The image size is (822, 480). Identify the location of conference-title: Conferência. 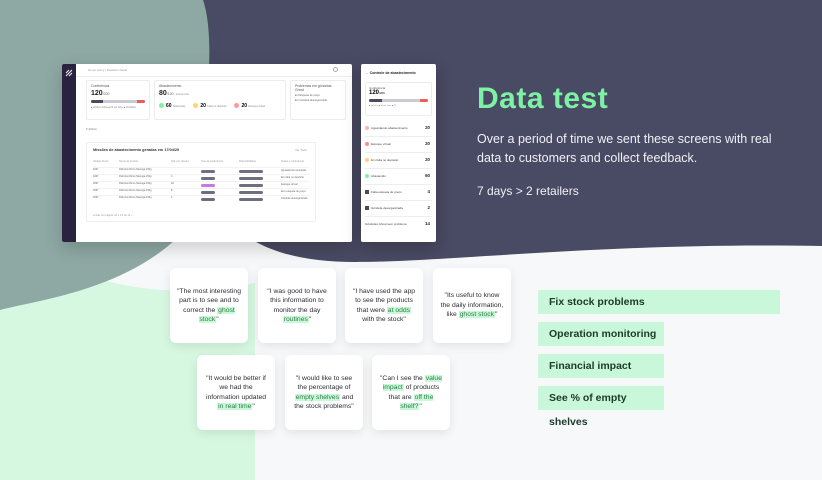
(100, 86).